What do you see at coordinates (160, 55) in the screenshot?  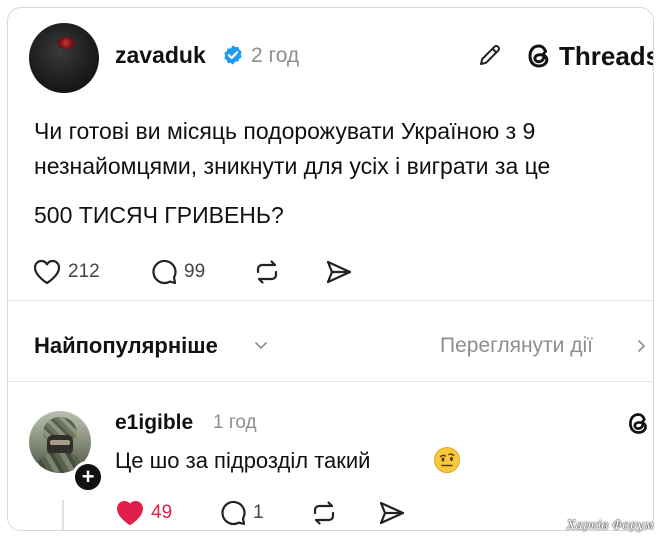 I see `author-username: zavaduk` at bounding box center [160, 55].